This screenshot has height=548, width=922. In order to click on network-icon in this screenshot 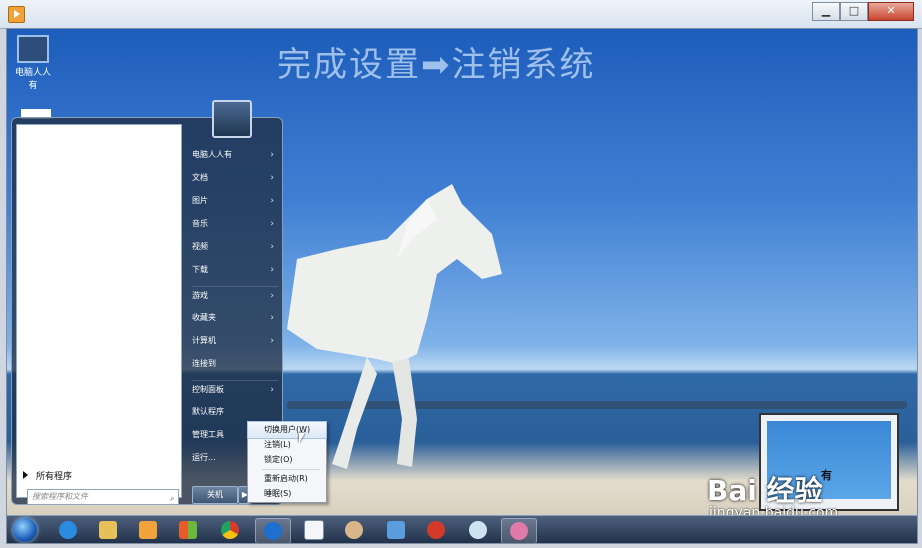, I will do `click(396, 530)`.